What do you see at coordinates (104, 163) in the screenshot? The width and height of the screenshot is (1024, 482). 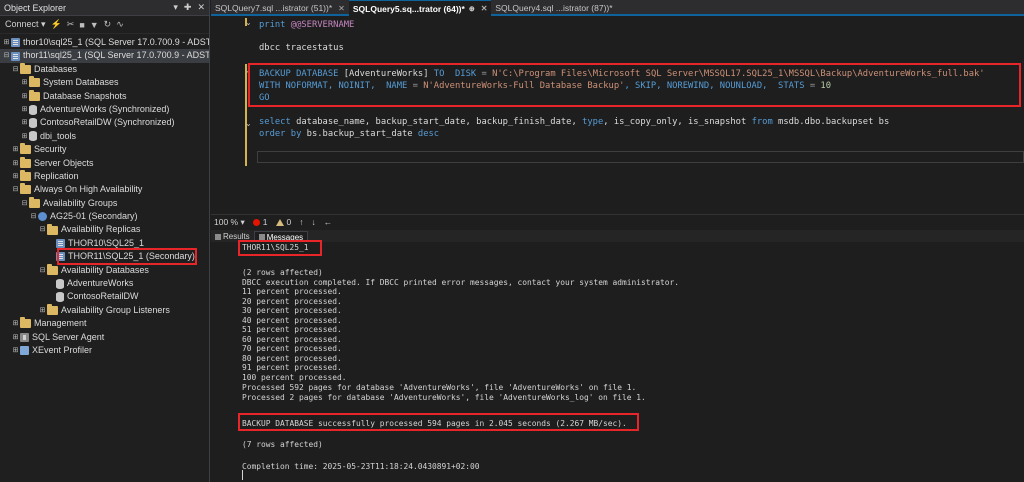 I see `tree-node: ⊞ Server Objects` at bounding box center [104, 163].